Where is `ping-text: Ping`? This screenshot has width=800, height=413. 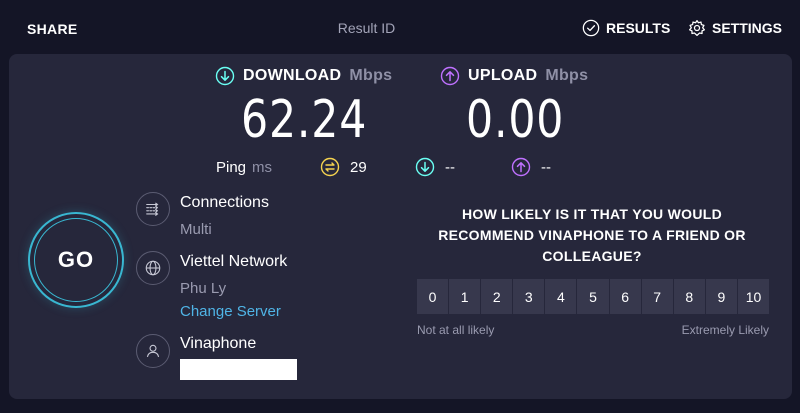 ping-text: Ping is located at coordinates (231, 167).